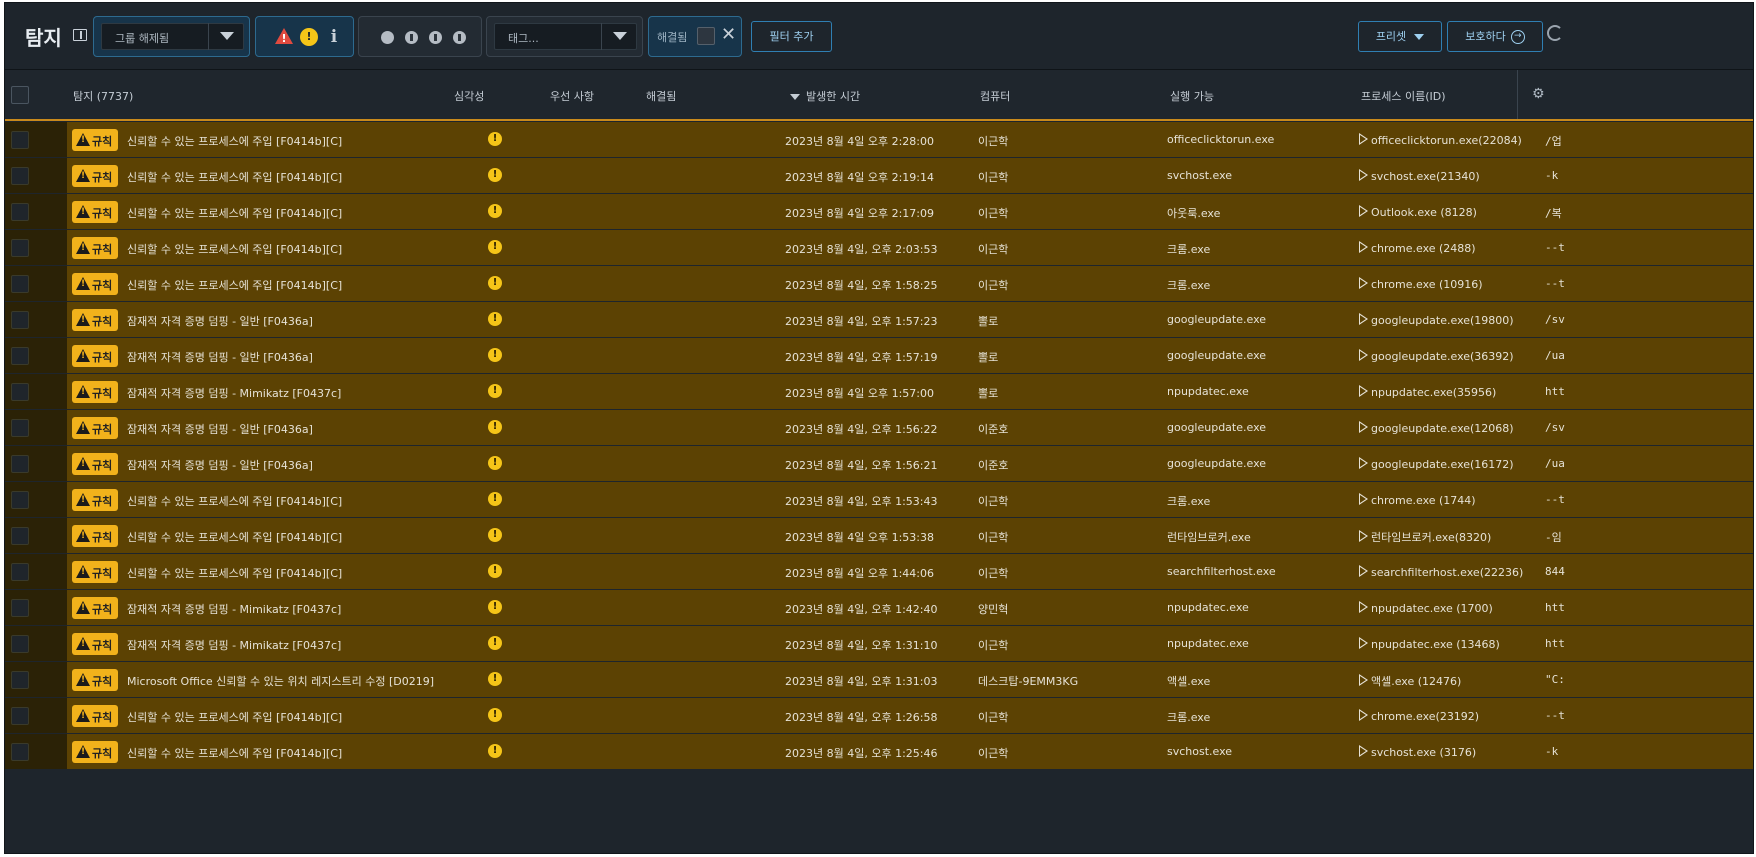 This screenshot has width=1756, height=857. Describe the element at coordinates (1419, 716) in the screenshot. I see `process-cell: chrome.exe(23192)` at that location.